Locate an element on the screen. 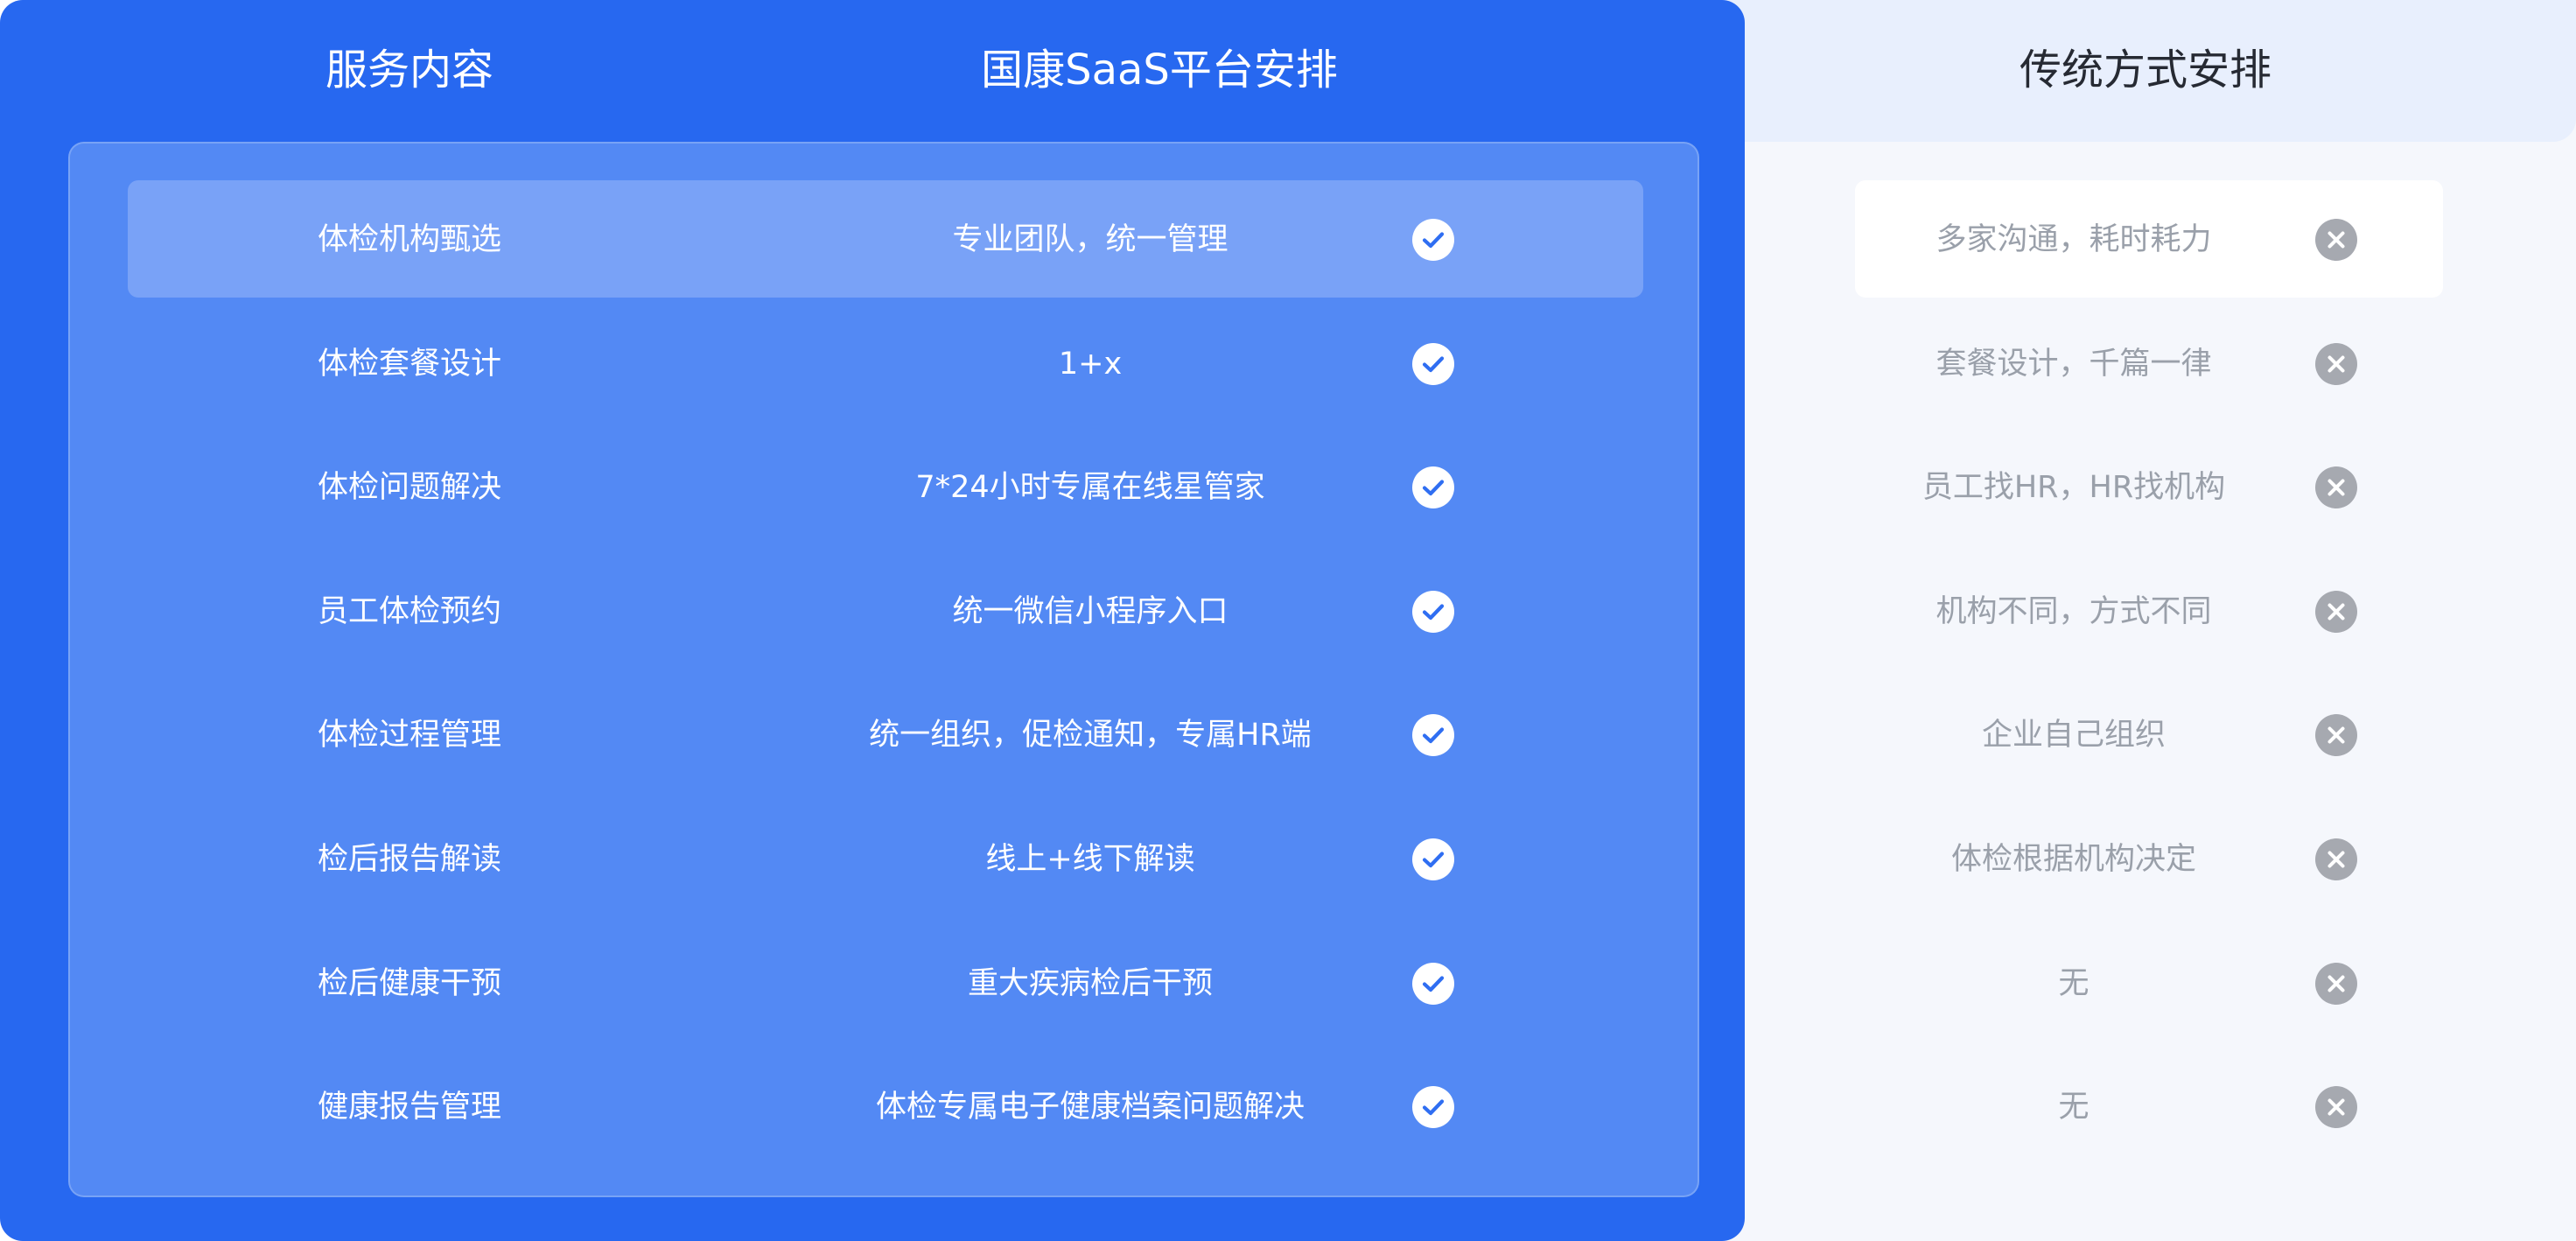 The width and height of the screenshot is (2576, 1241). saas-arrangement-text: 体检专属电子健康档案问题解决 is located at coordinates (1090, 1107).